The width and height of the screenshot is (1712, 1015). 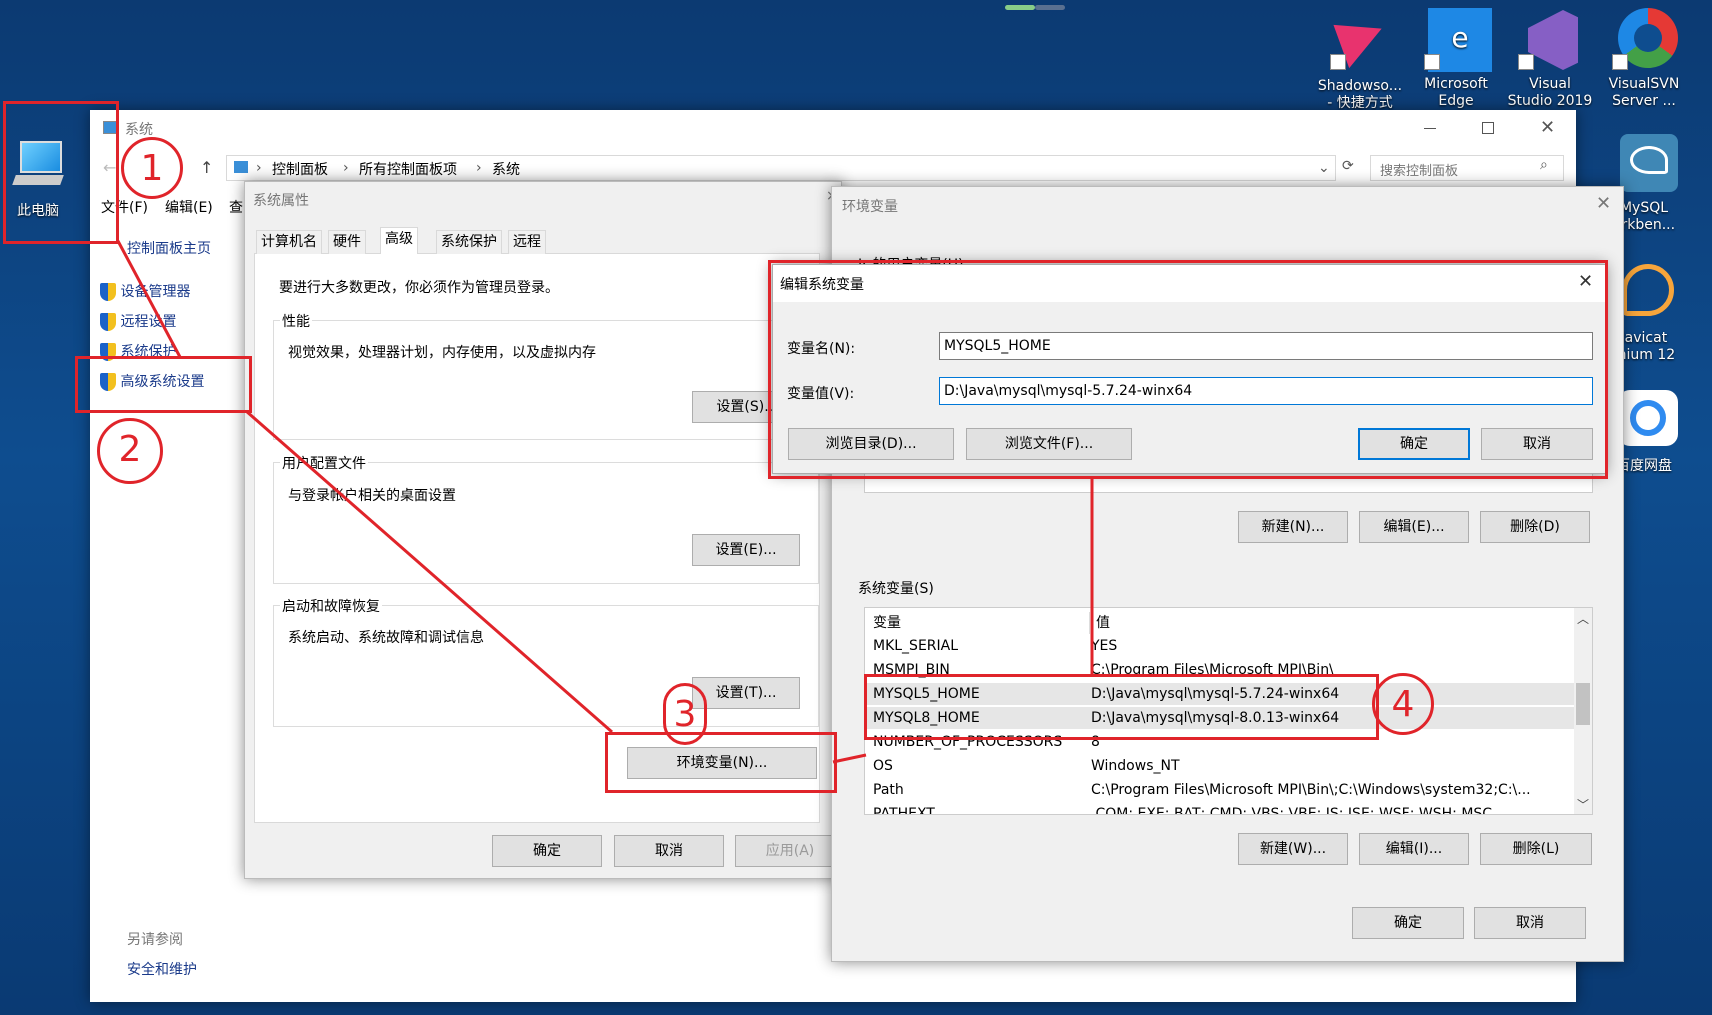 What do you see at coordinates (152, 168) in the screenshot?
I see `annotation-circle-1: 1` at bounding box center [152, 168].